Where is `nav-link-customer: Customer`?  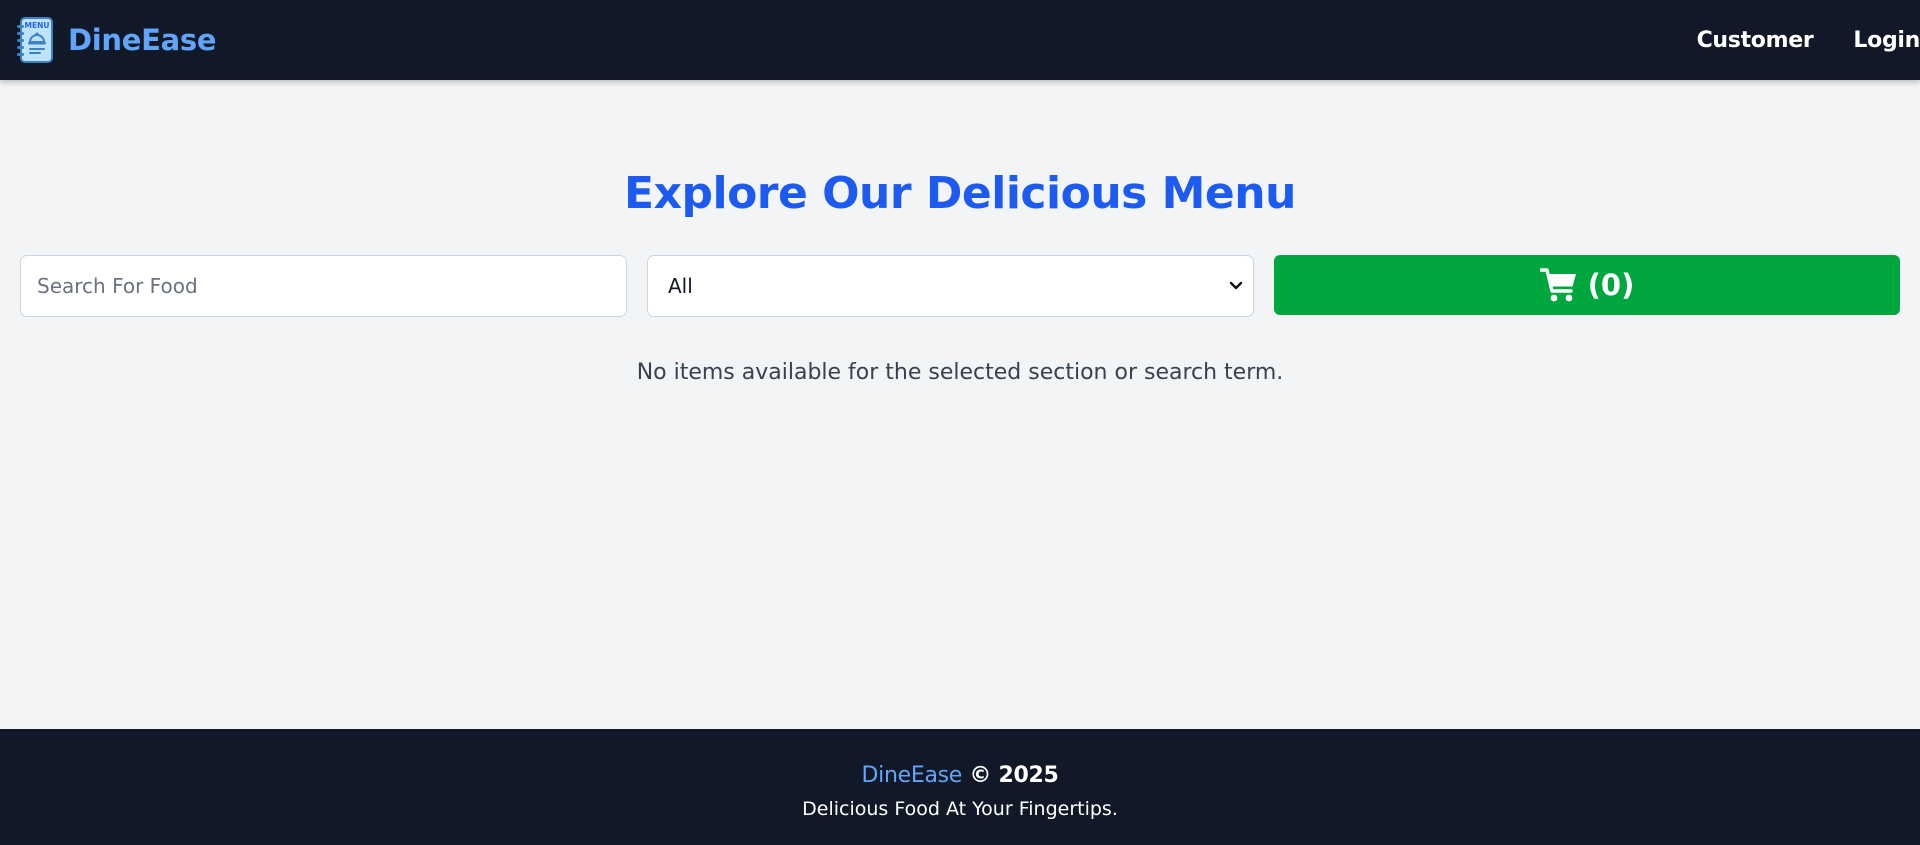 nav-link-customer: Customer is located at coordinates (1755, 40).